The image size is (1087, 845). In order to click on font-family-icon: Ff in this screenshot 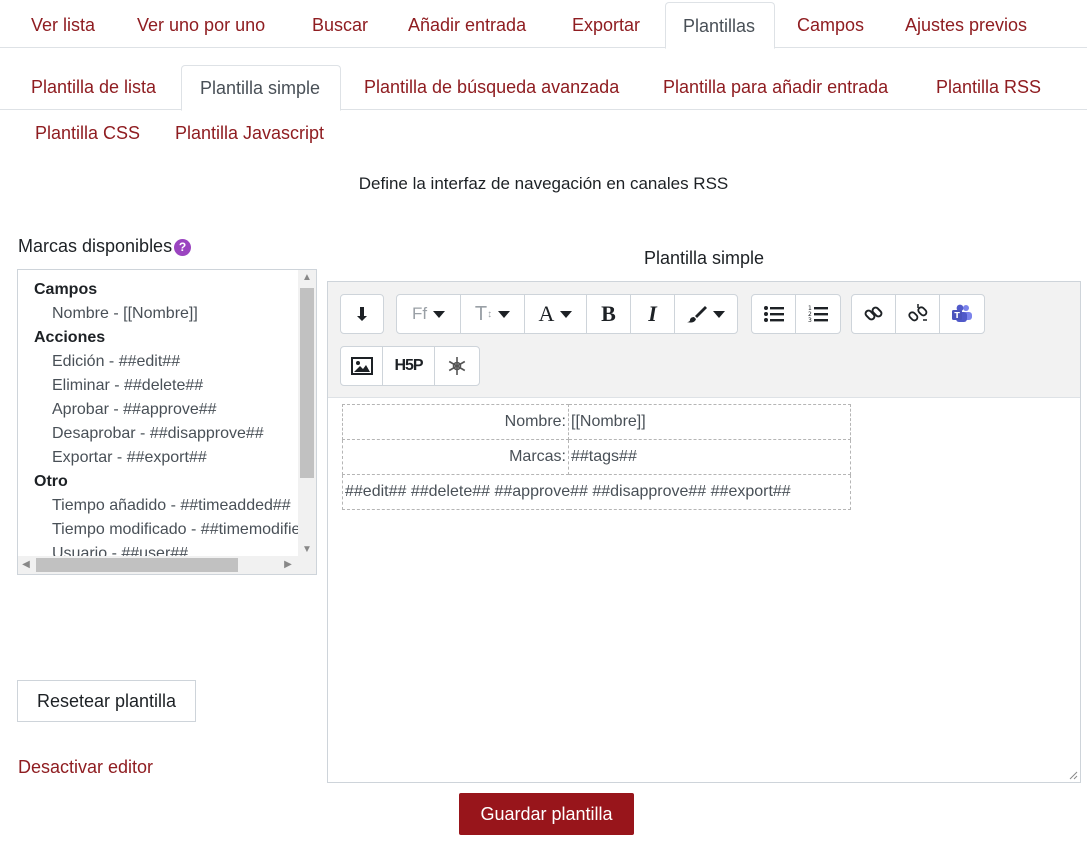, I will do `click(429, 314)`.